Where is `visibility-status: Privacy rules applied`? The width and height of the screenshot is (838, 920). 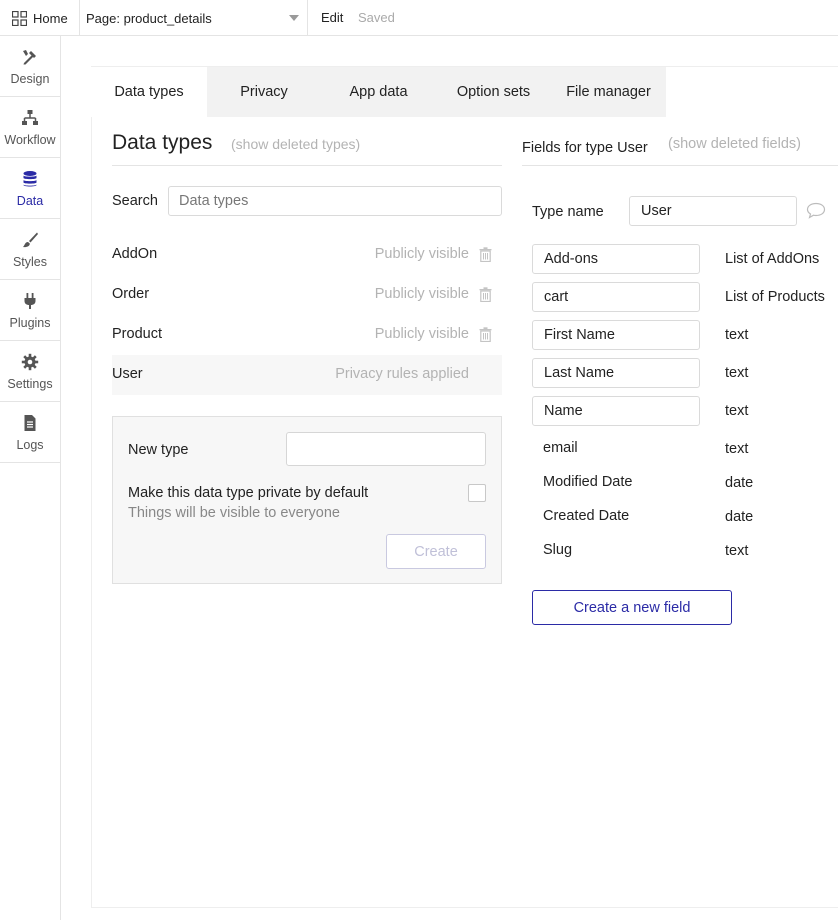 visibility-status: Privacy rules applied is located at coordinates (402, 374).